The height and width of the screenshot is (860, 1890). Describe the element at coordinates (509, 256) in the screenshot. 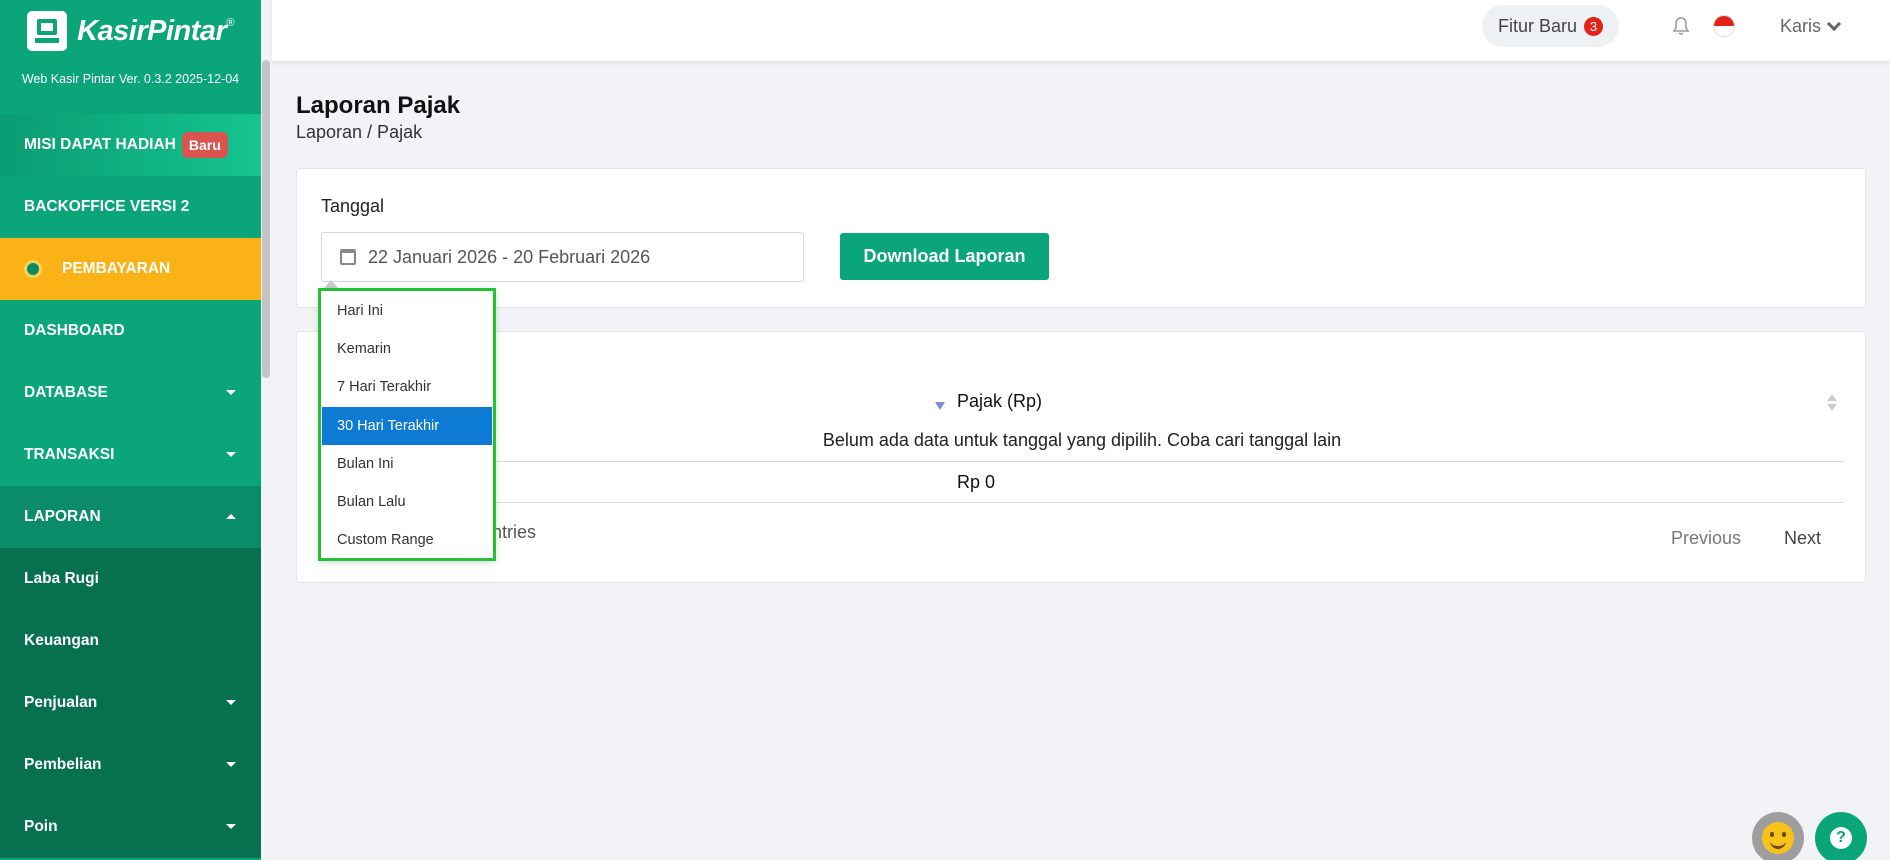

I see `date-range-value: 22 Januari 2026 - 20 Februari 2026` at that location.